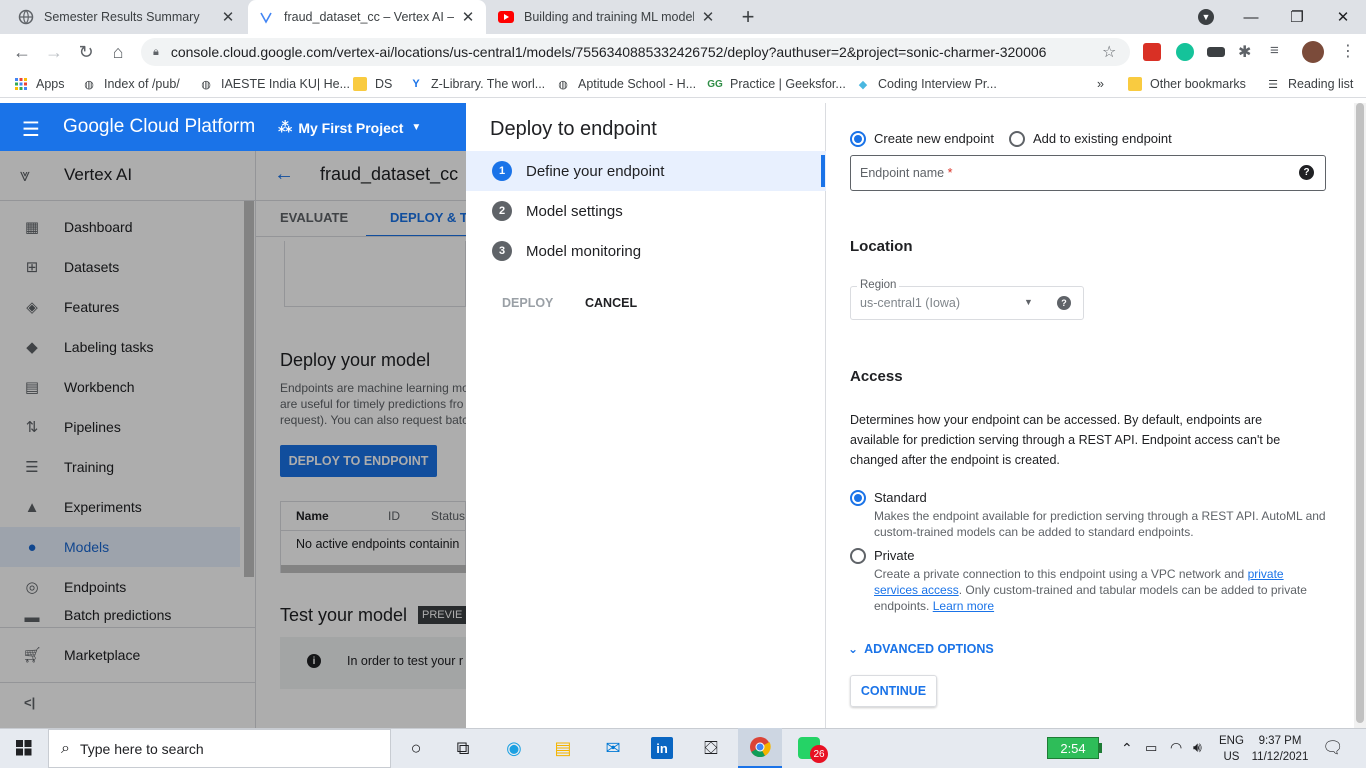 This screenshot has height=768, width=1366. I want to click on tab-title: fraud_dataset_cc – Vertex AI – My, so click(369, 17).